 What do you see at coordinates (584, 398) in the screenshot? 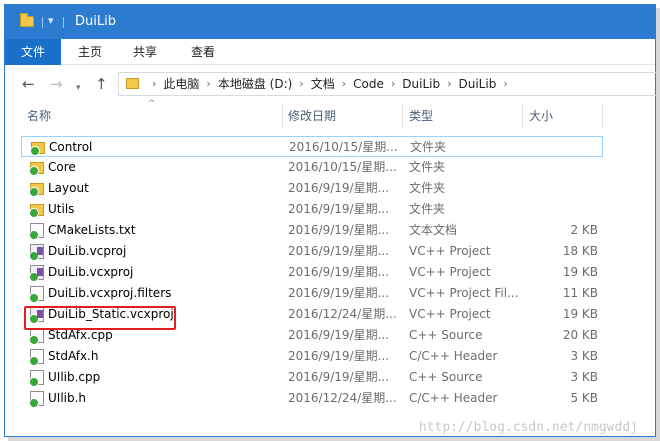
I see `file-size: 5 KB` at bounding box center [584, 398].